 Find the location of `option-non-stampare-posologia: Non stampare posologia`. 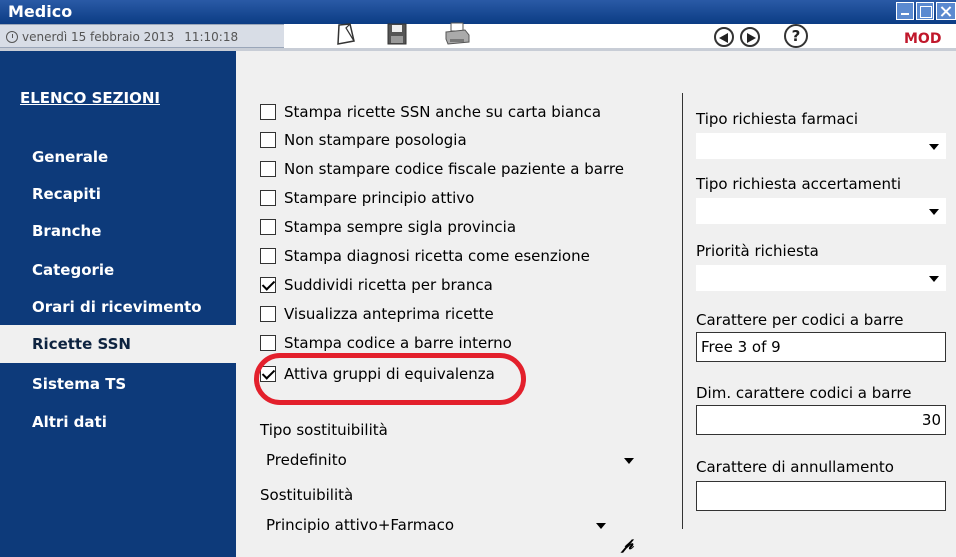

option-non-stampare-posologia: Non stampare posologia is located at coordinates (363, 142).